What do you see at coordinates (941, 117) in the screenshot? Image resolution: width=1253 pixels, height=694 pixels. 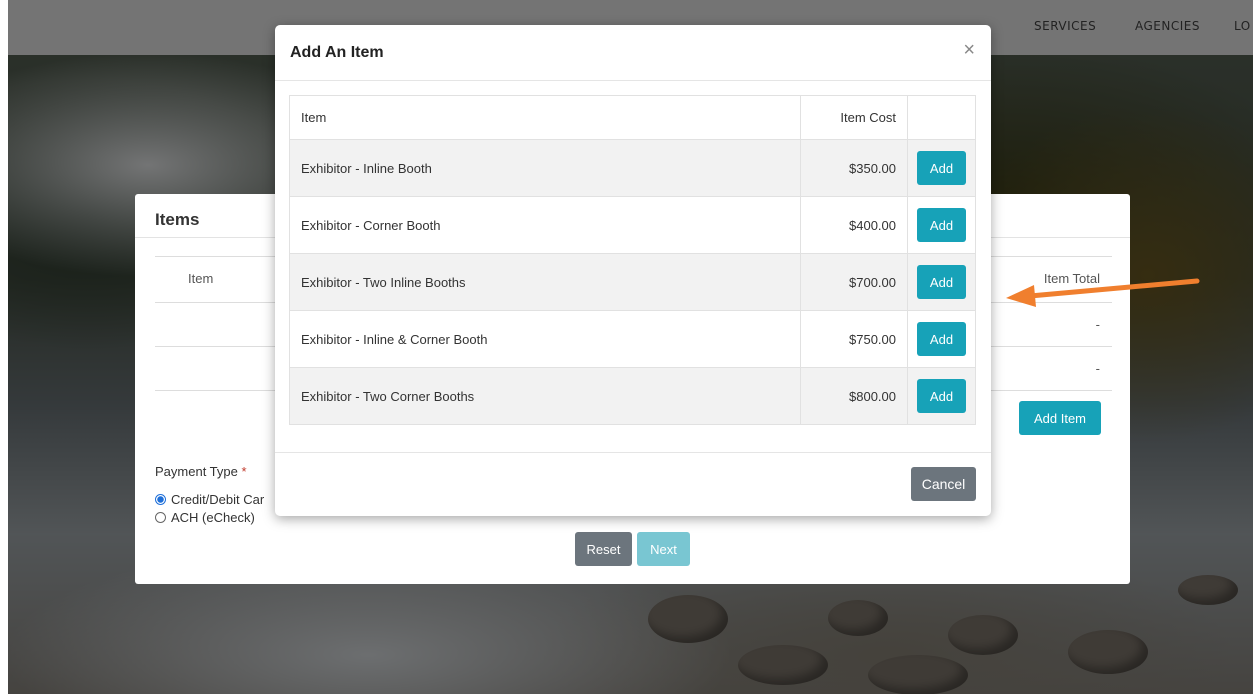 I see `column-action` at bounding box center [941, 117].